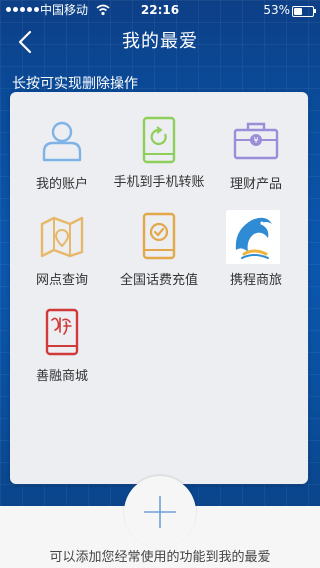 This screenshot has width=320, height=568. I want to click on plus-icon, so click(160, 512).